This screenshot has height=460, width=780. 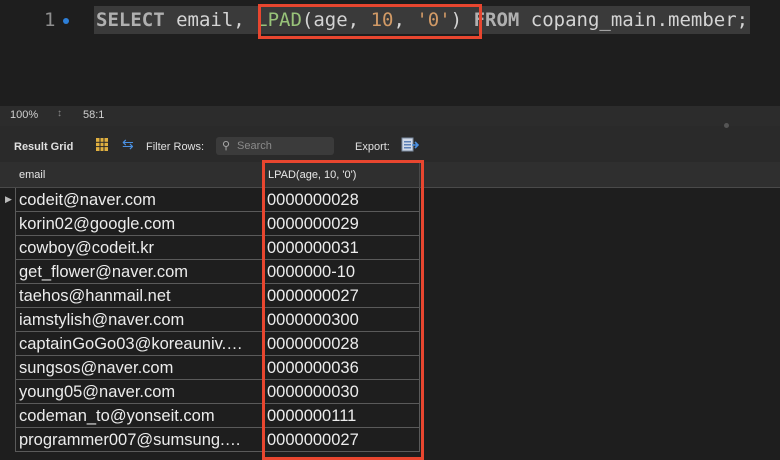 I want to click on filter-search-box: ⚲, so click(x=275, y=146).